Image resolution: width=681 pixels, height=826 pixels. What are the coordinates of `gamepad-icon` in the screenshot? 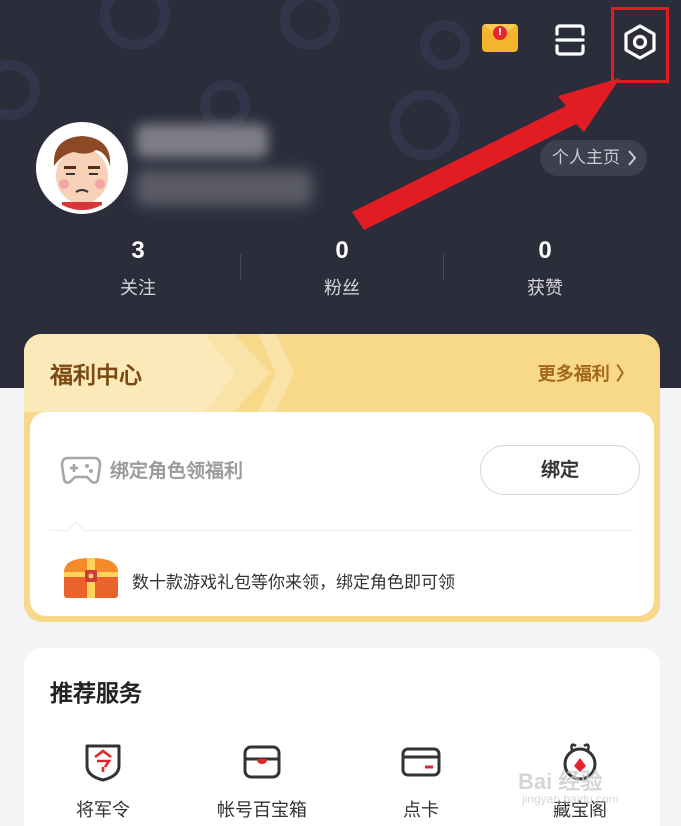 It's located at (81, 470).